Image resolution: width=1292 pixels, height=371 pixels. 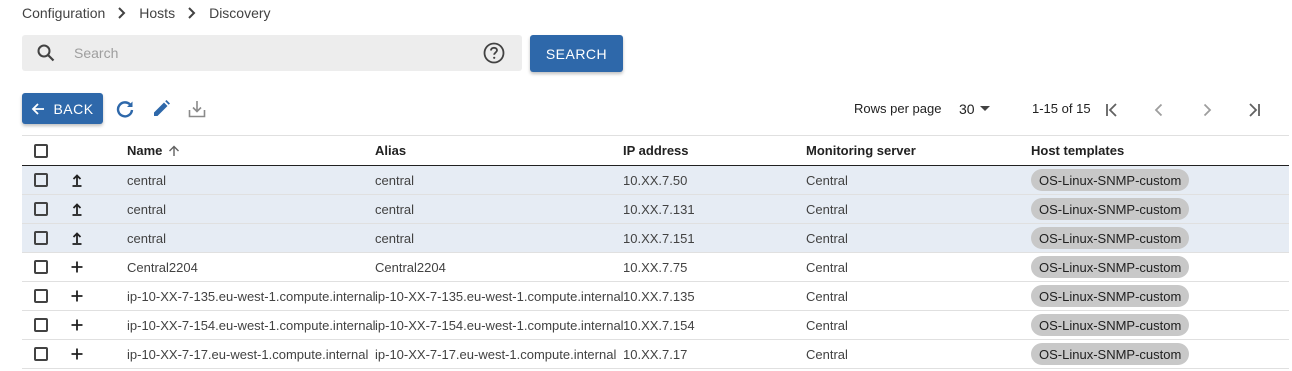 I want to click on cell-ip-address: 10.XX.7.50, so click(x=655, y=180).